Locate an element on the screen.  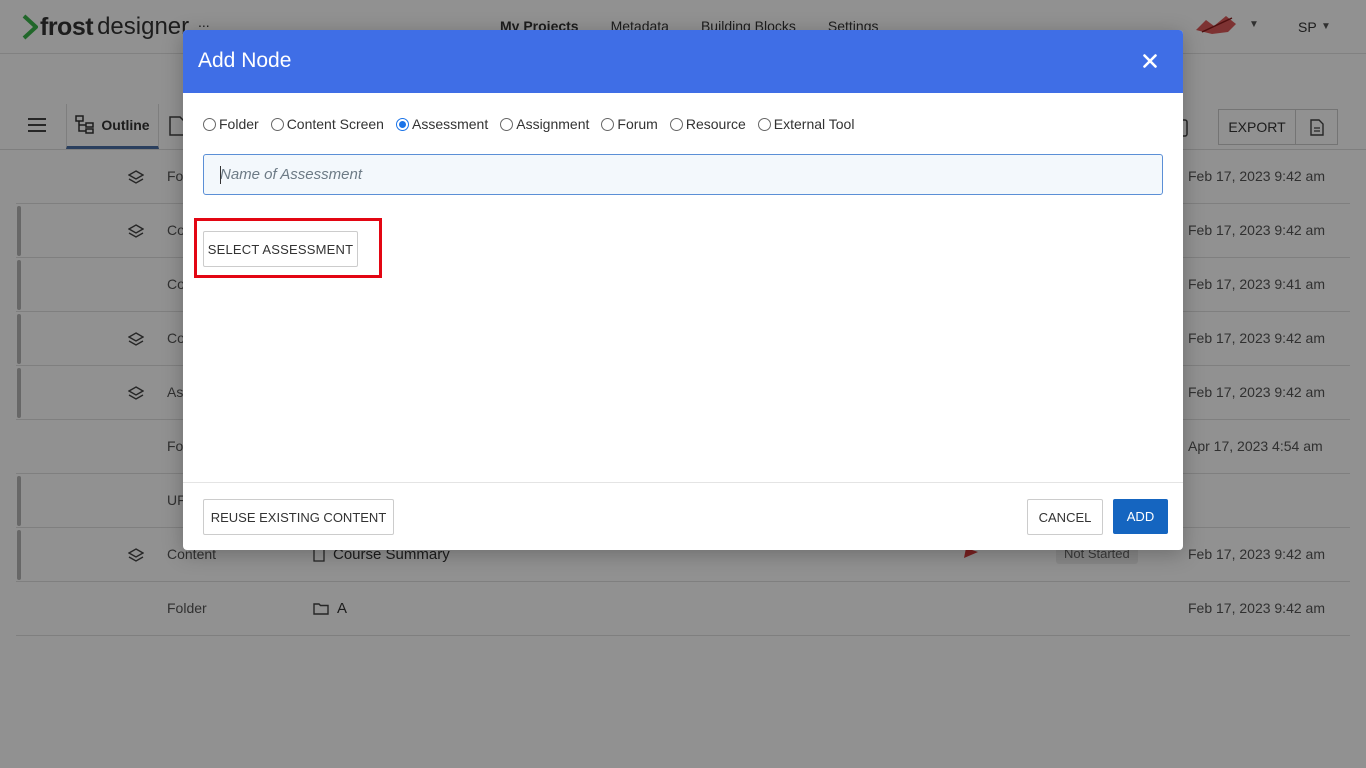
radio-external-tool: External Tool is located at coordinates (806, 124).